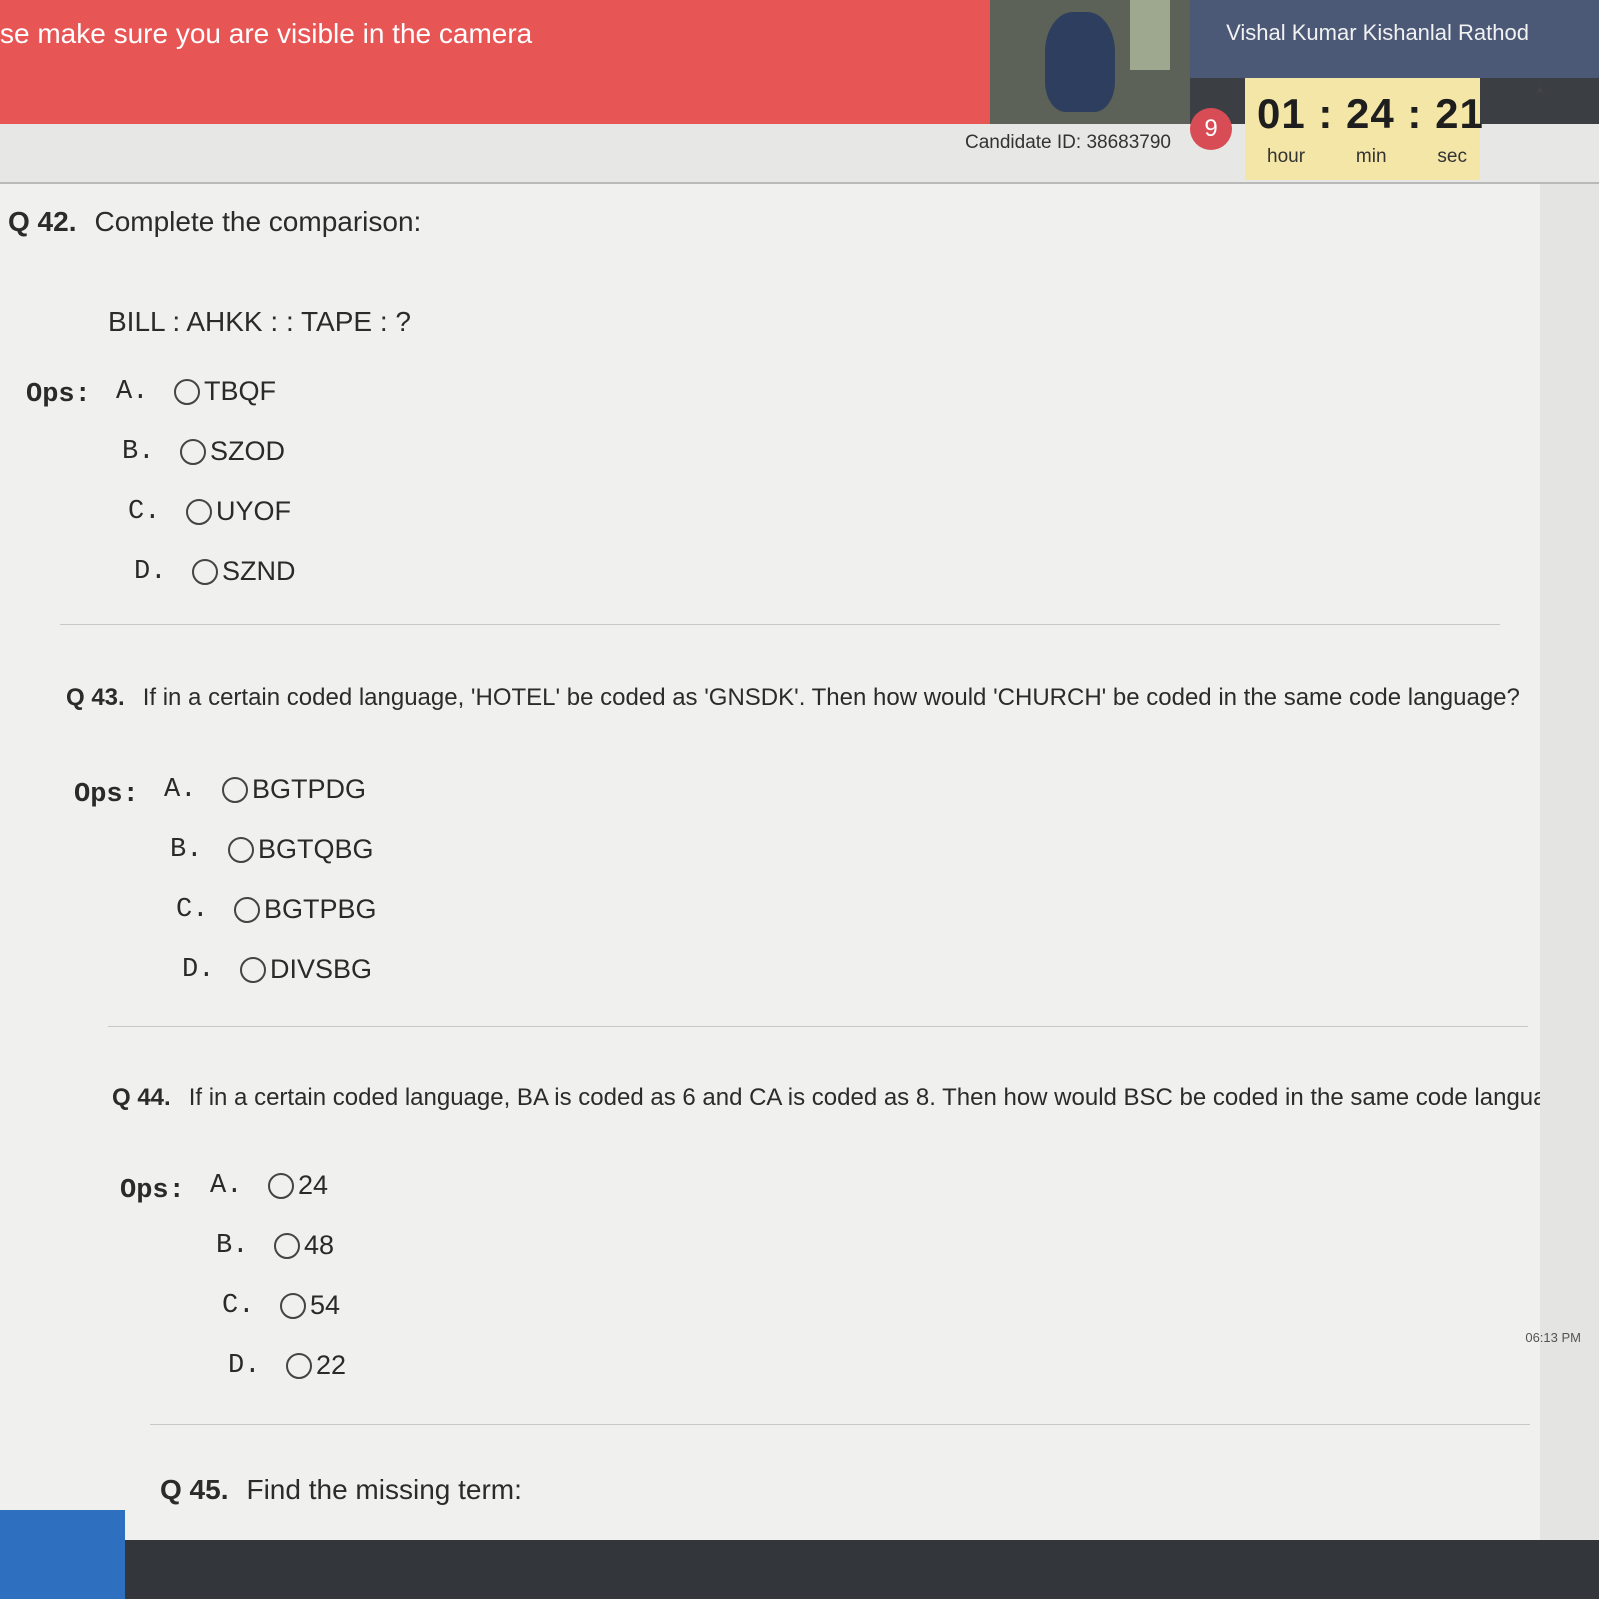 This screenshot has height=1599, width=1599. What do you see at coordinates (1068, 142) in the screenshot?
I see `candidate-id: Candidate ID: 38683790` at bounding box center [1068, 142].